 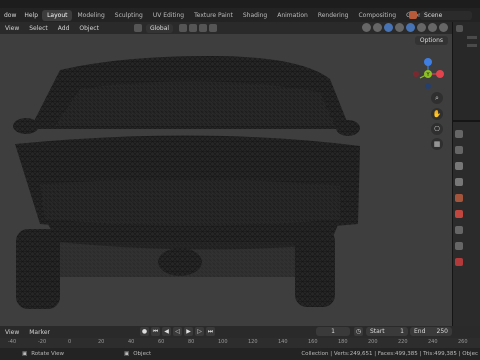 I want to click on jump-start-icon: ⏮, so click(x=155, y=331).